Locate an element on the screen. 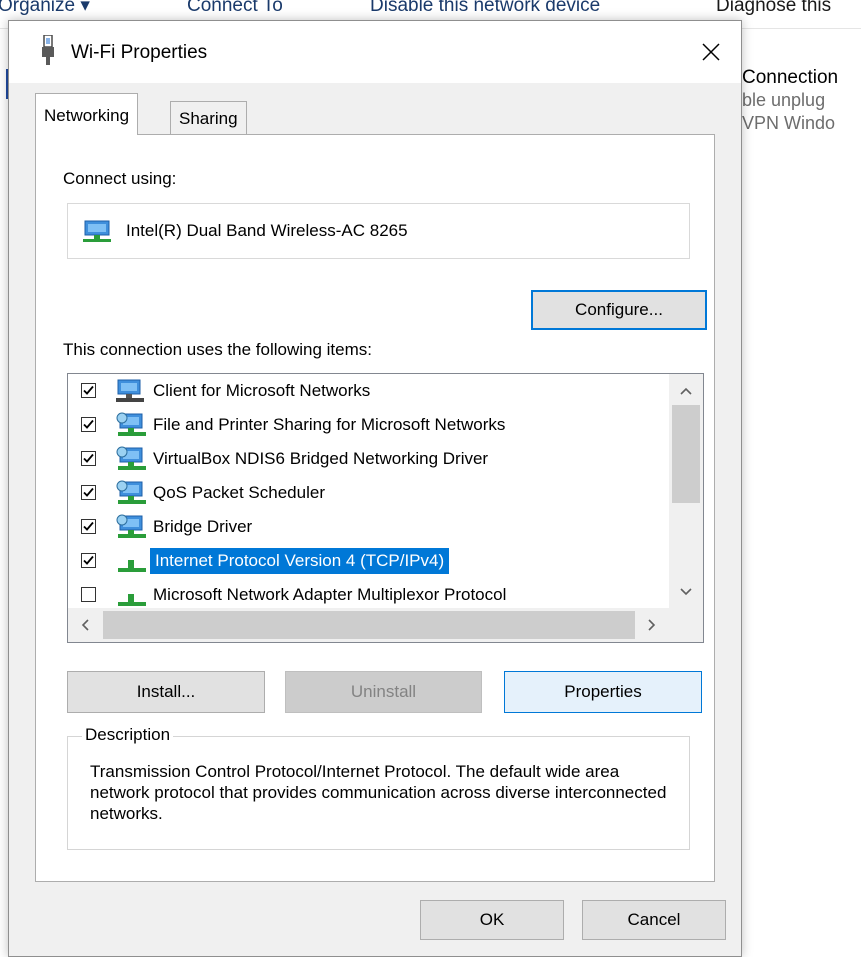 The width and height of the screenshot is (861, 957). dialog-title: Wi-Fi Properties is located at coordinates (139, 52).